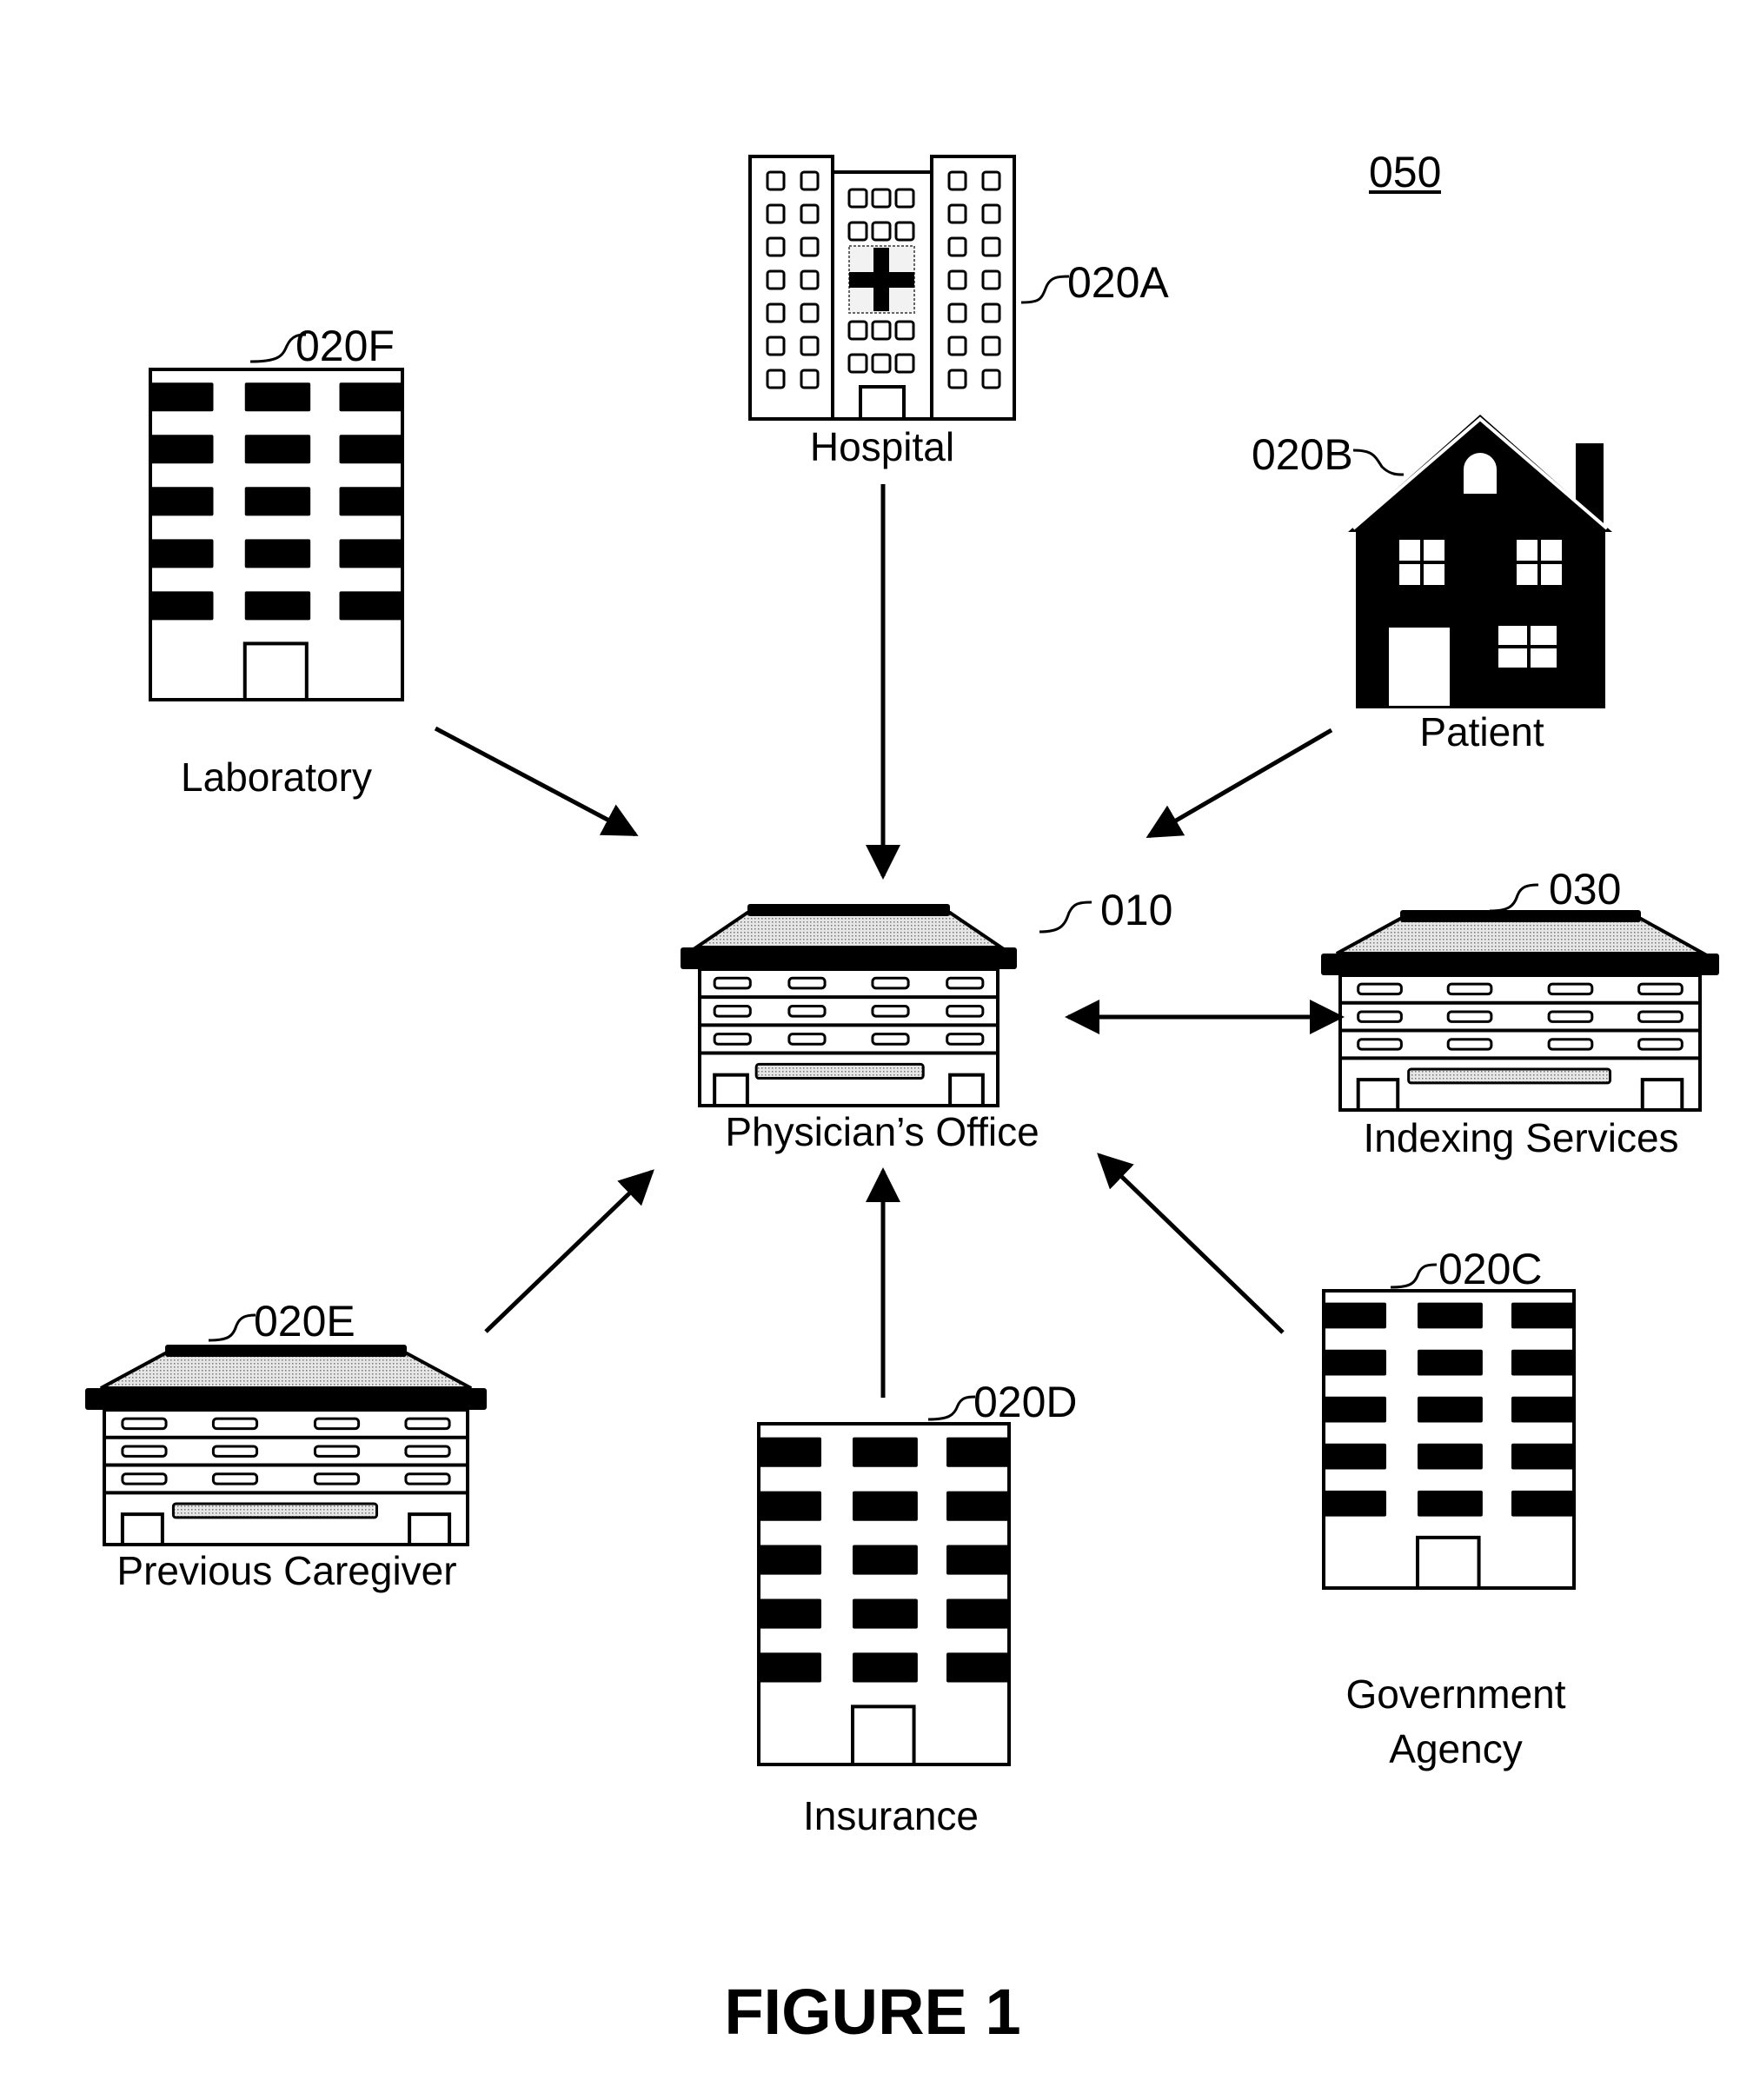 Image resolution: width=1740 pixels, height=2100 pixels. I want to click on laboratory-node: 020F Laboratory, so click(276, 561).